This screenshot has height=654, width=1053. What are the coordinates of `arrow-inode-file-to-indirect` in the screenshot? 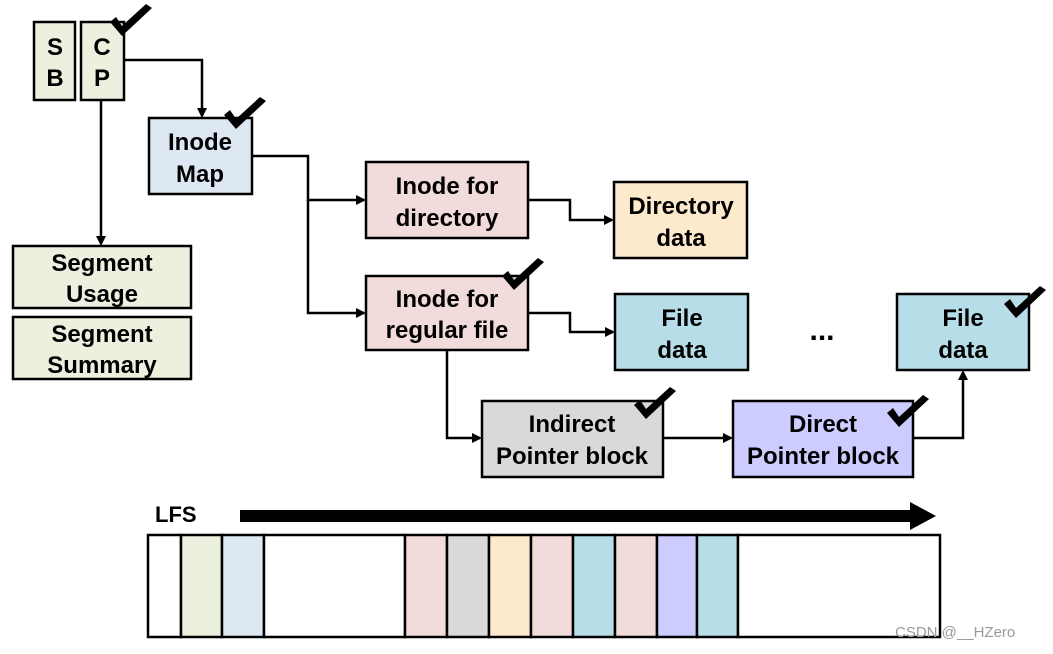 It's located at (463, 396).